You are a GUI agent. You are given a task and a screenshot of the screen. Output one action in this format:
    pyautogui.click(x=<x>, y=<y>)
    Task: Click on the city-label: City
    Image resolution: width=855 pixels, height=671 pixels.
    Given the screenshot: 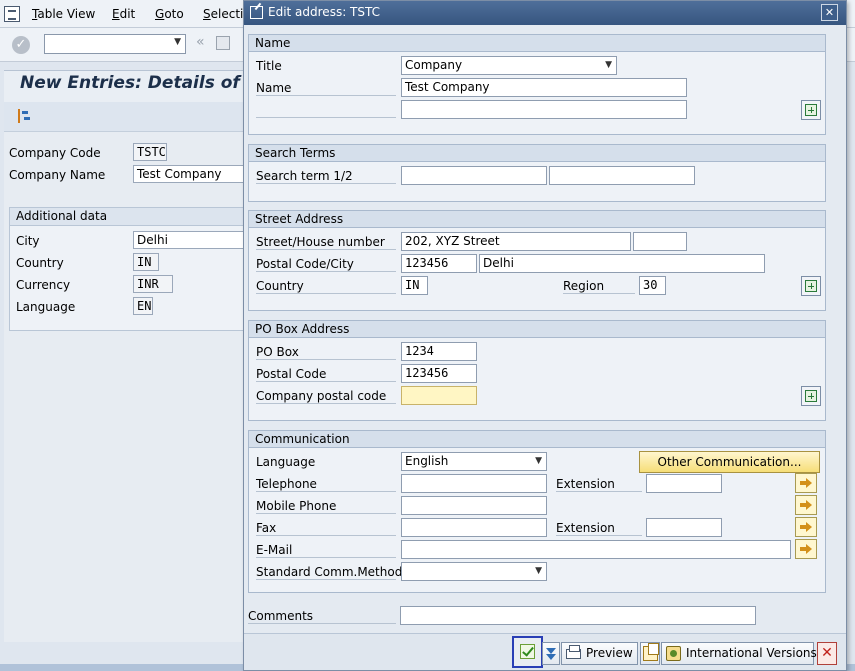 What is the action you would take?
    pyautogui.click(x=28, y=241)
    